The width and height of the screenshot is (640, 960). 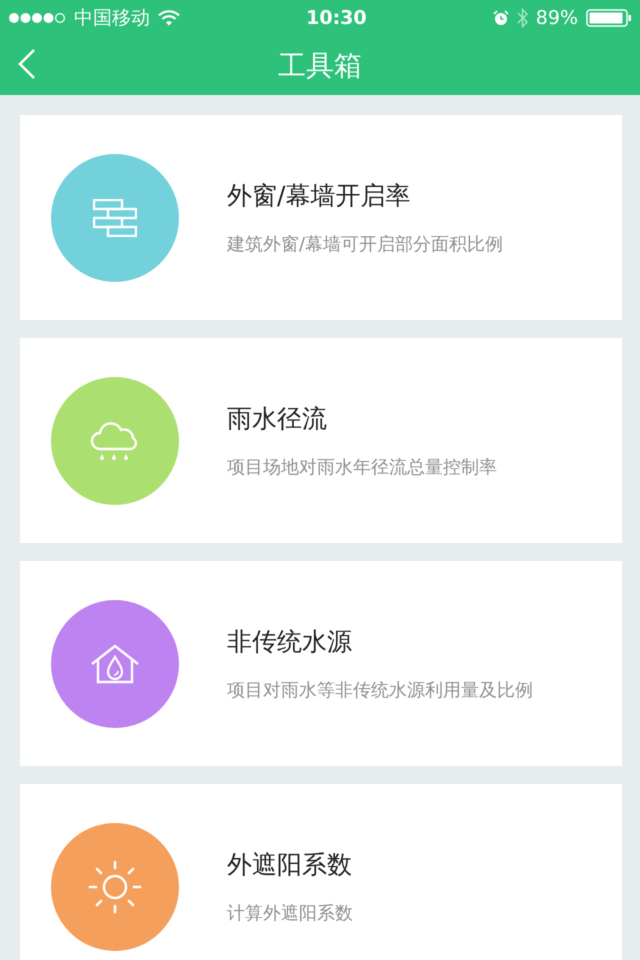 What do you see at coordinates (336, 18) in the screenshot?
I see `status-time: 10:30` at bounding box center [336, 18].